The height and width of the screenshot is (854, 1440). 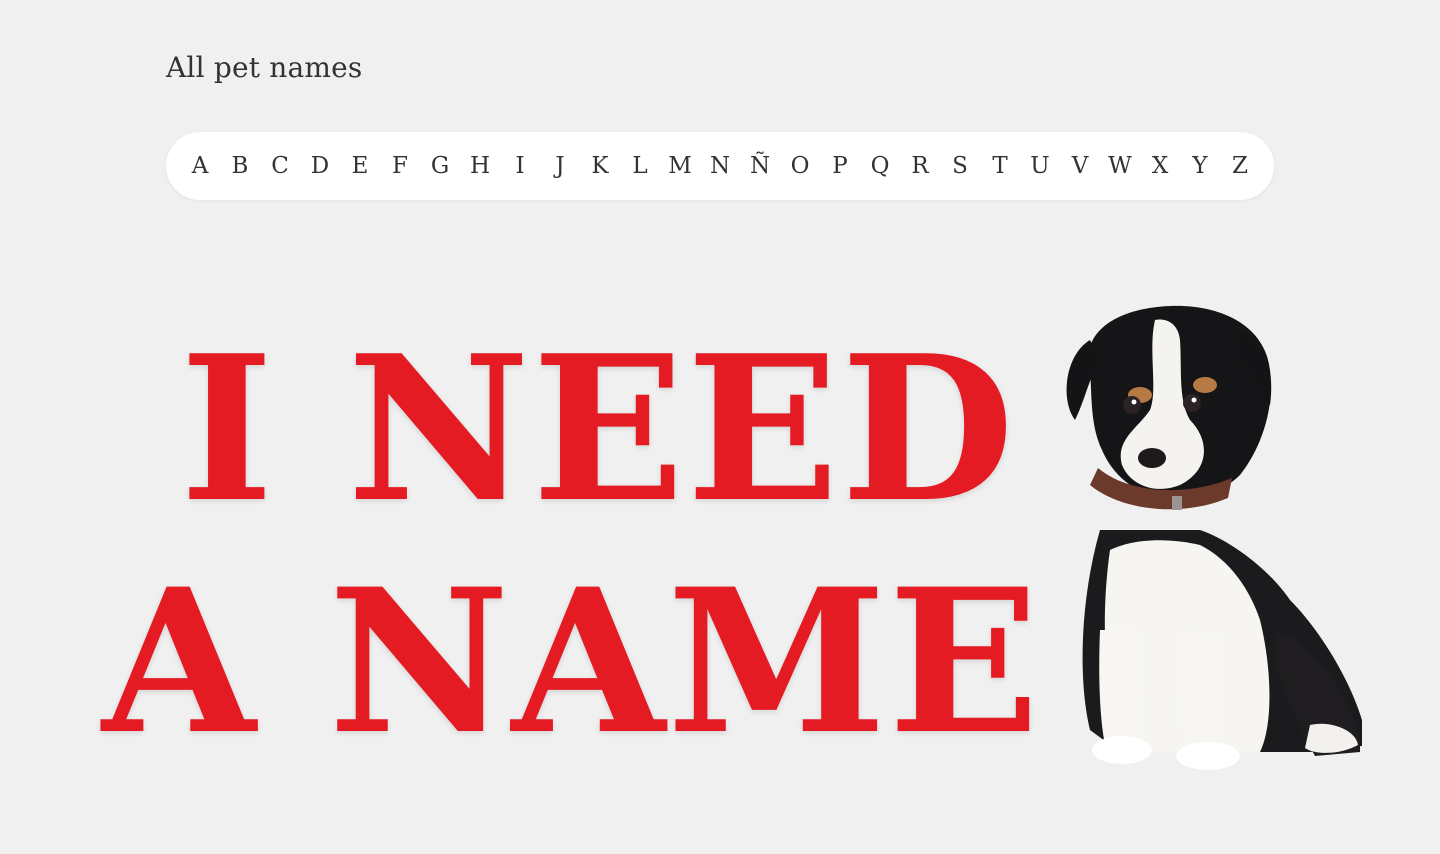 What do you see at coordinates (400, 166) in the screenshot?
I see `letter-link-f: F` at bounding box center [400, 166].